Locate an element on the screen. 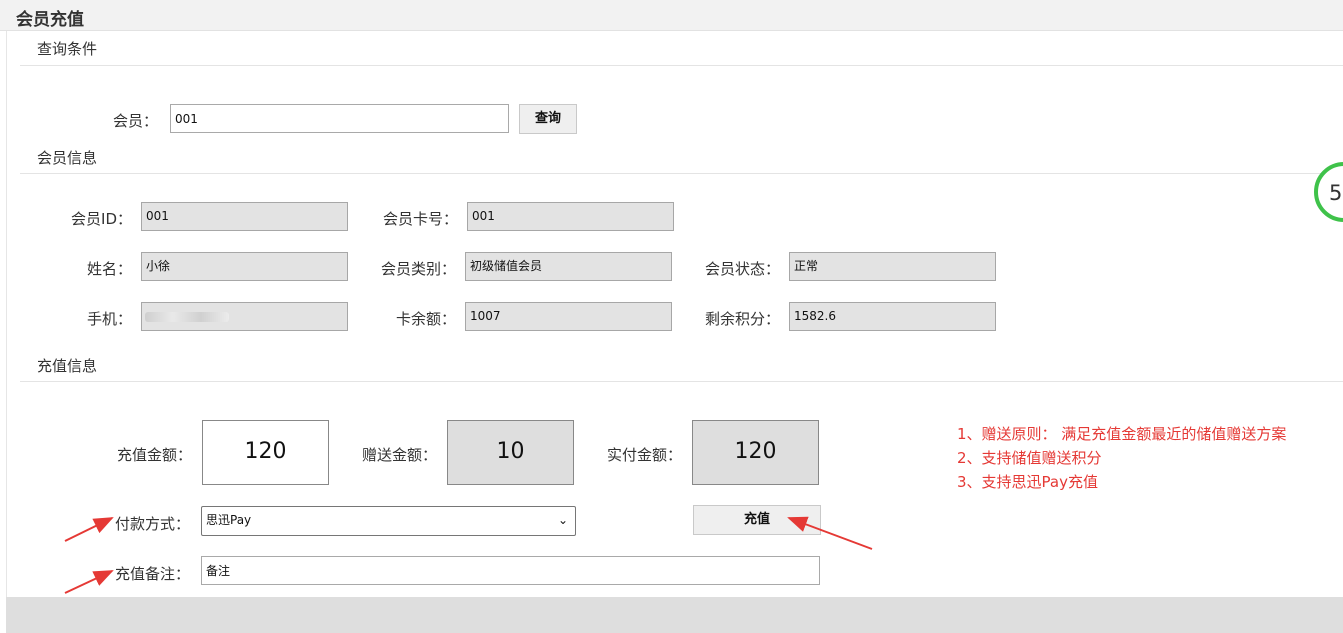 Image resolution: width=1343 pixels, height=633 pixels. arrow-to-recharge-button is located at coordinates (830, 533).